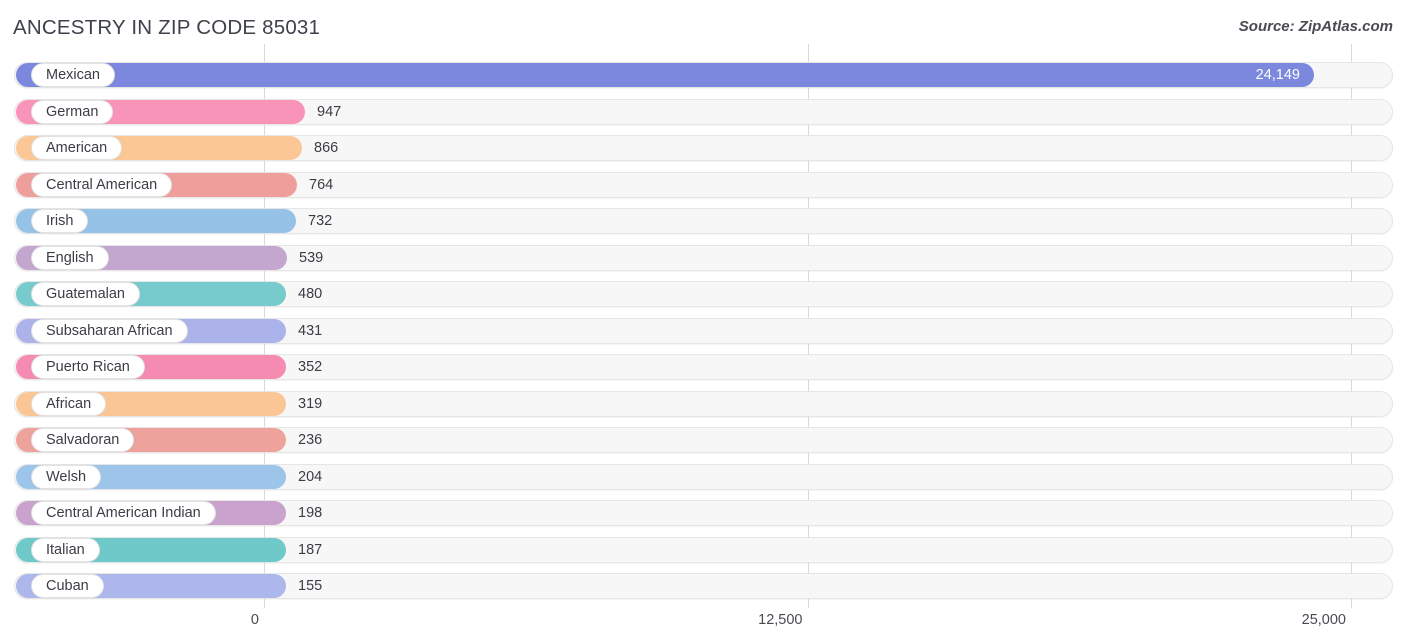 The image size is (1406, 644). What do you see at coordinates (703, 185) in the screenshot?
I see `bar-row: Central American 764` at bounding box center [703, 185].